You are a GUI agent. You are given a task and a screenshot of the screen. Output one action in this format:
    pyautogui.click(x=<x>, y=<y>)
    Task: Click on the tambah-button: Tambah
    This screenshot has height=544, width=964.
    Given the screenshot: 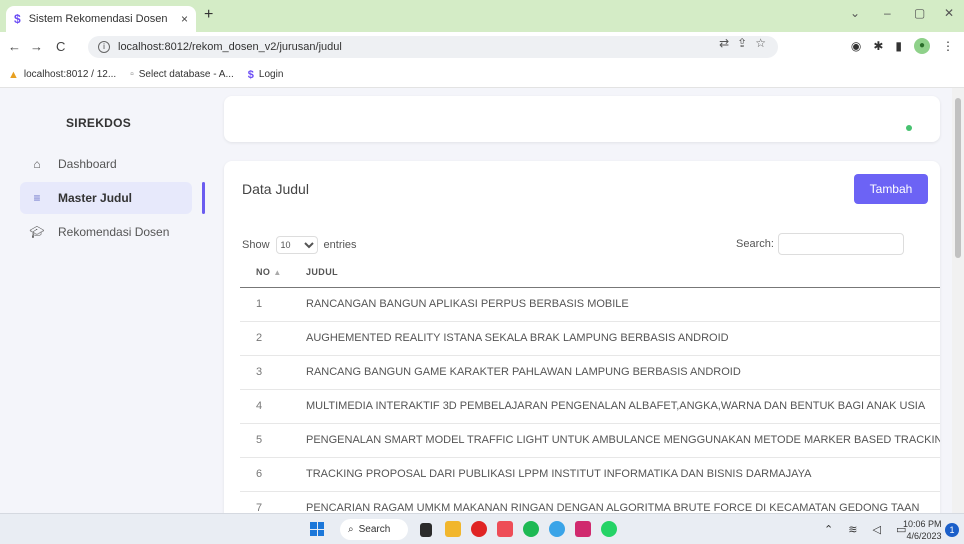 What is the action you would take?
    pyautogui.click(x=891, y=189)
    